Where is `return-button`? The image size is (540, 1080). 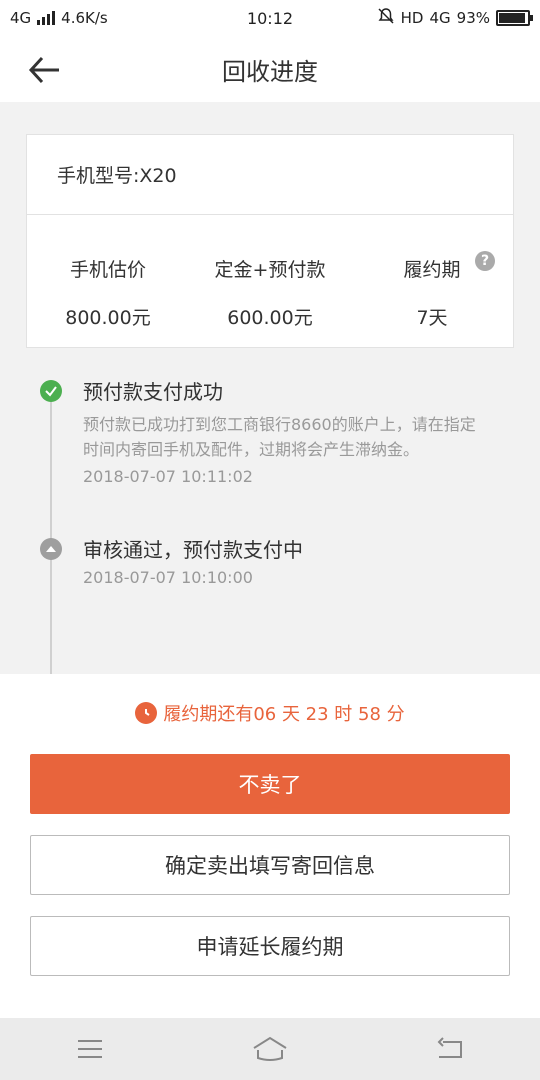
return-button is located at coordinates (450, 1049).